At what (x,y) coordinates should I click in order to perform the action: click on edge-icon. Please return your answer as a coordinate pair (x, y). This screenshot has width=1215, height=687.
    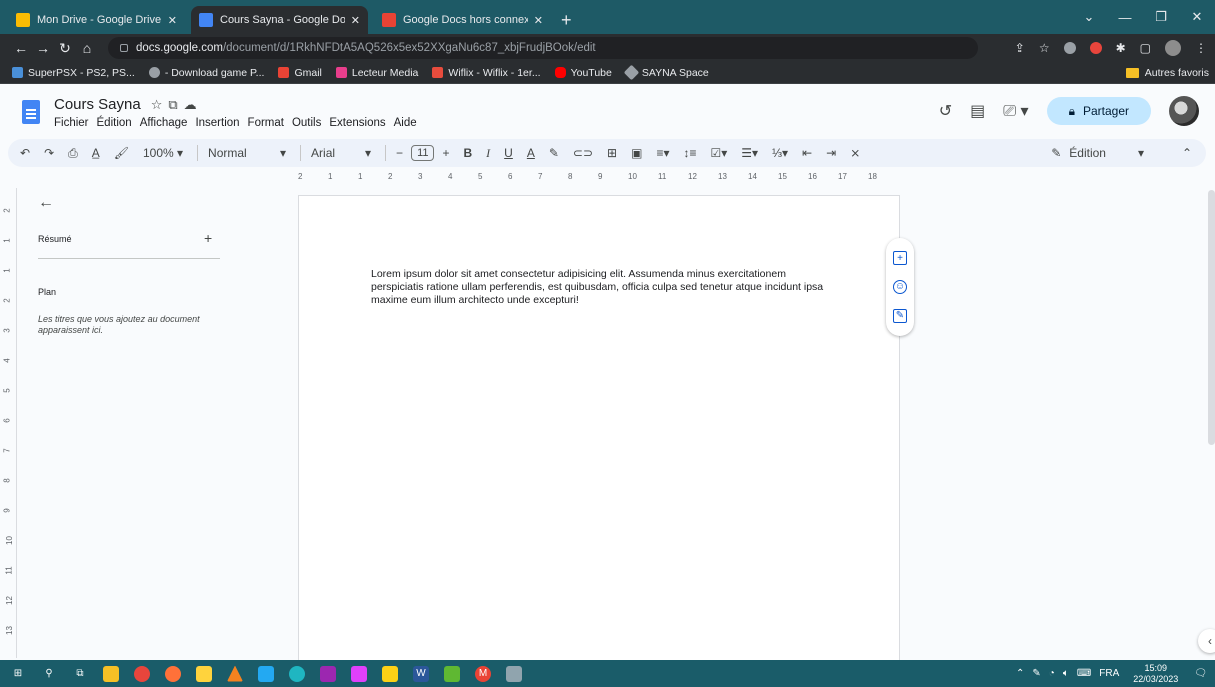
    Looking at the image, I should click on (297, 673).